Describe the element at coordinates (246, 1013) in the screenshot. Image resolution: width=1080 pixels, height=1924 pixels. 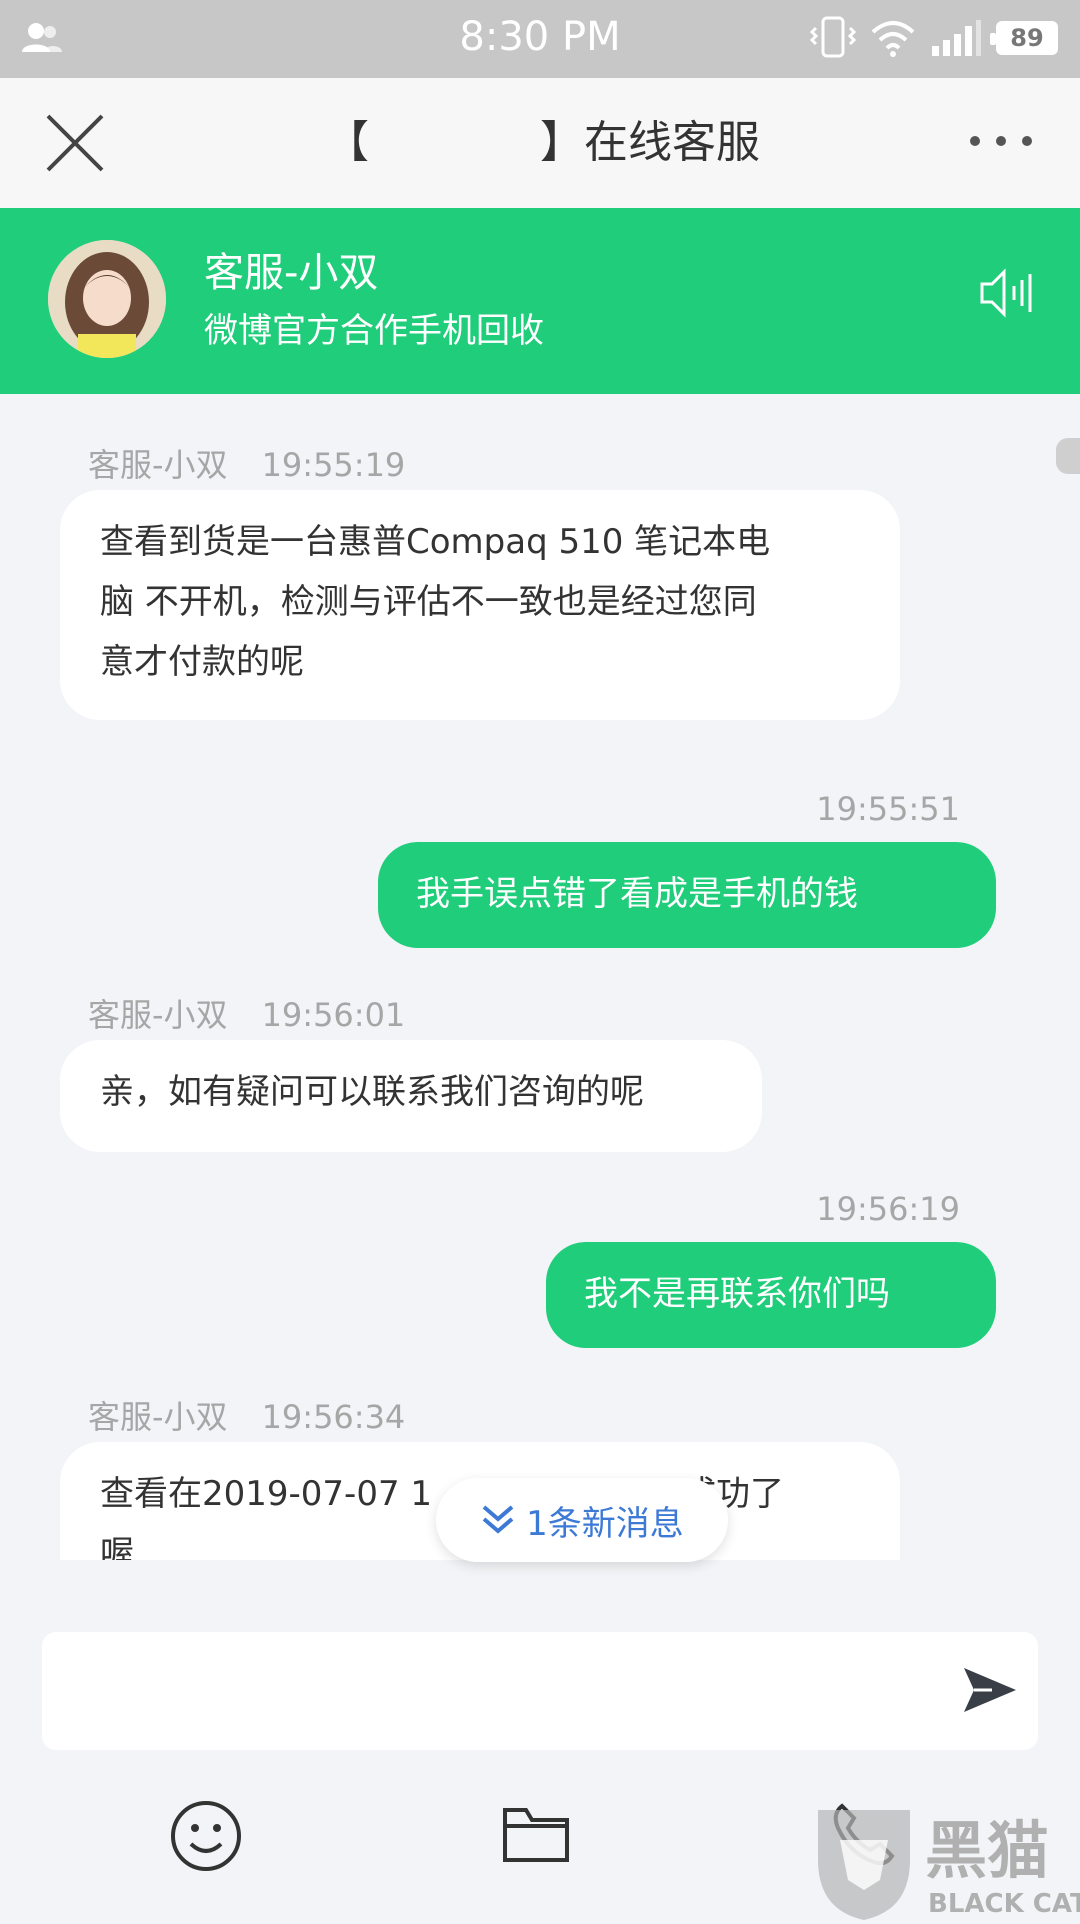
I see `message-meta: 客服-小双 19:56:01` at that location.